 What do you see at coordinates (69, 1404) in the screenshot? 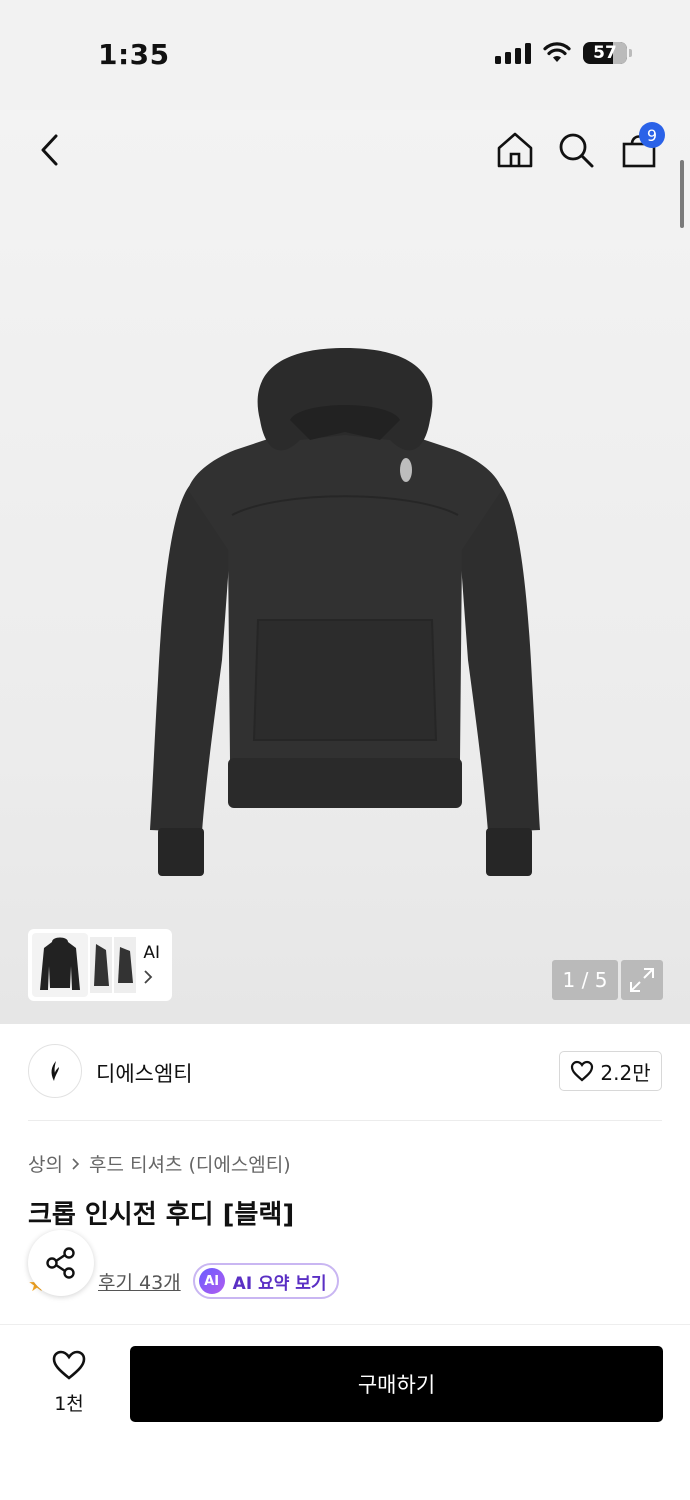
I see `wishlist-count: 1천` at bounding box center [69, 1404].